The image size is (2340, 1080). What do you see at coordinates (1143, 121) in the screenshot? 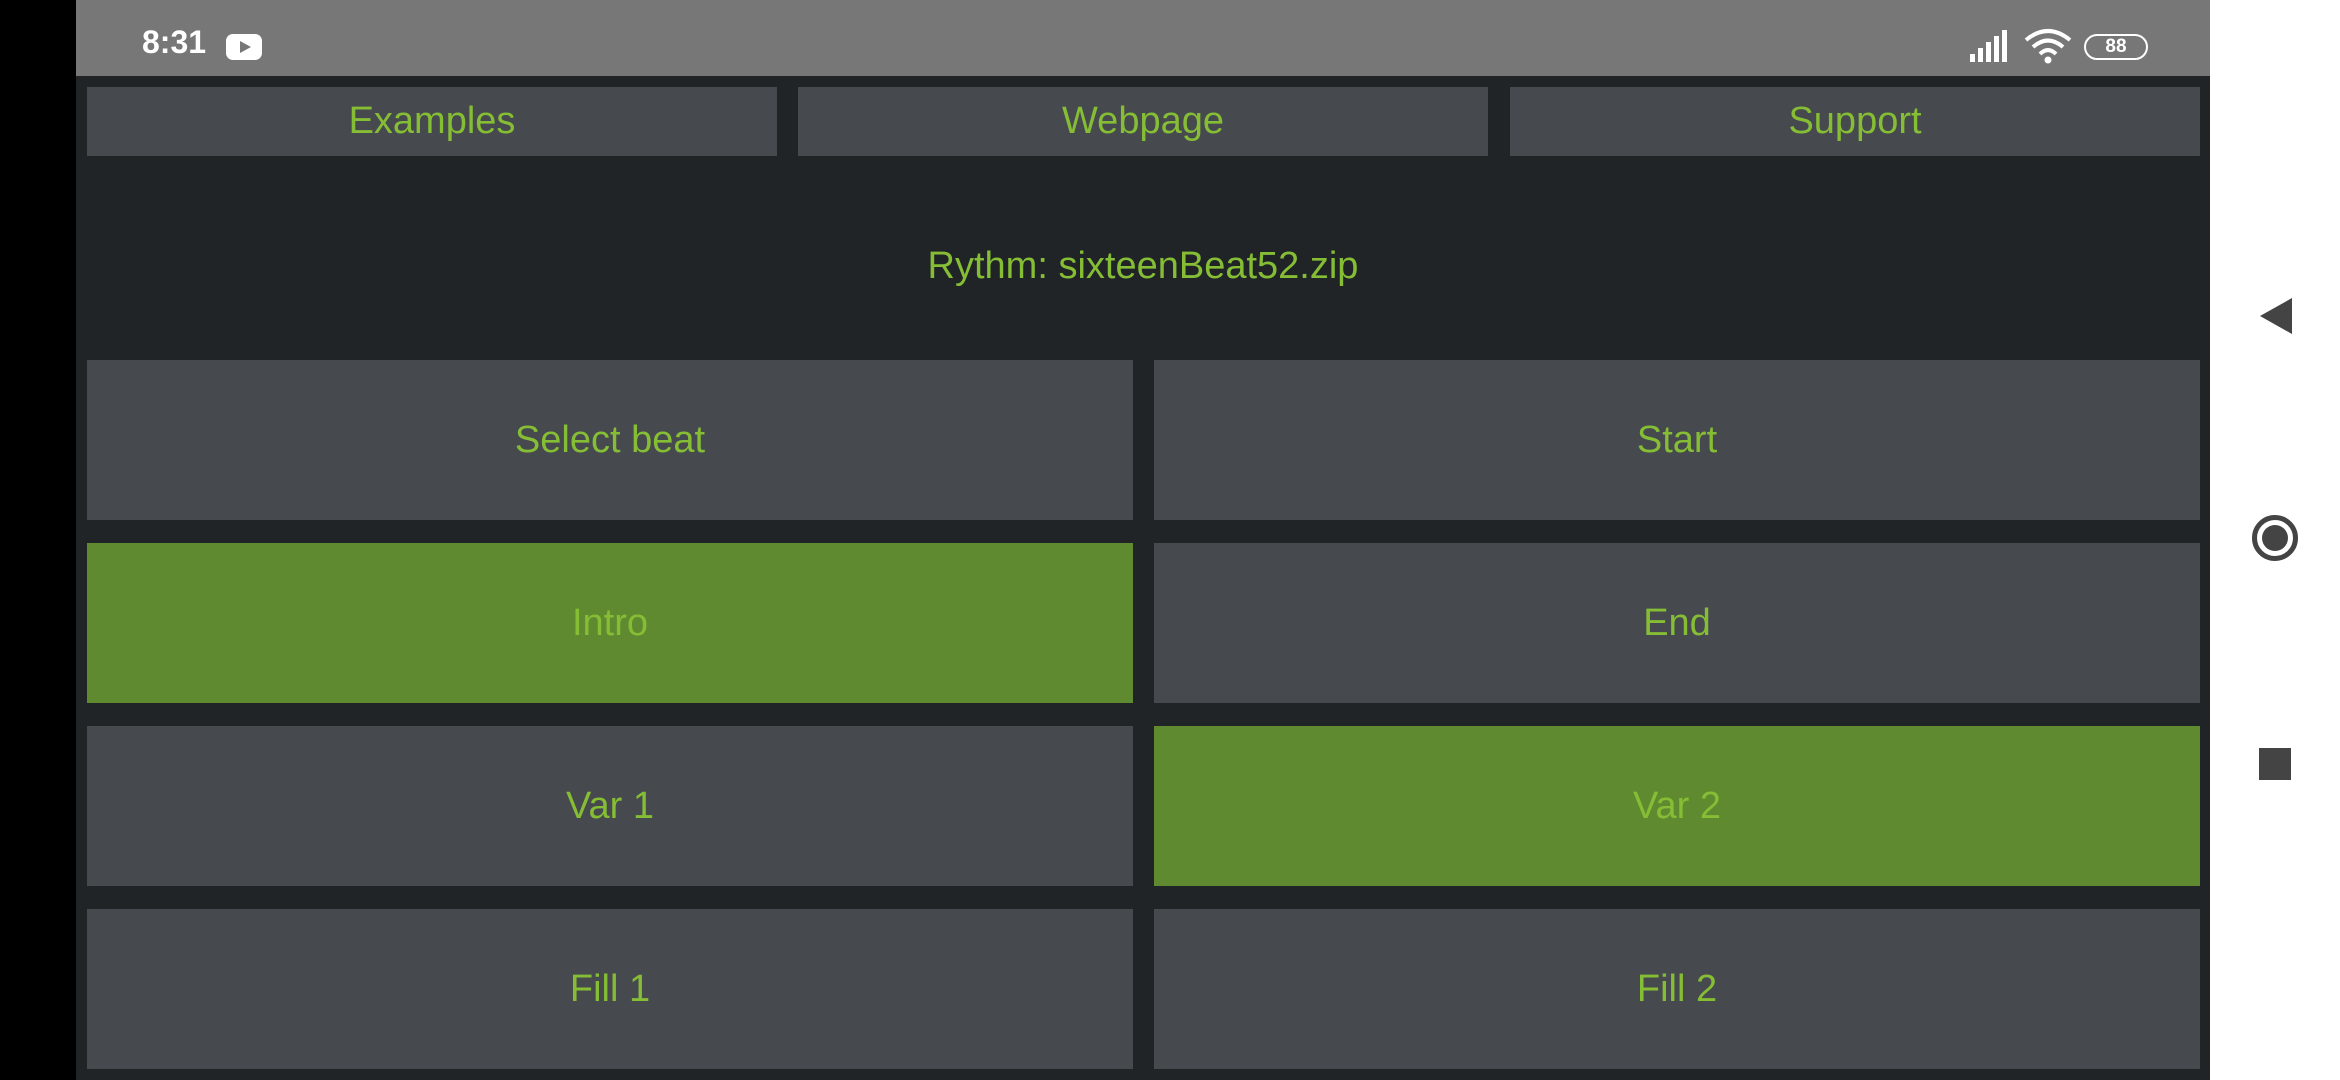
I see `webpage-button: Webpage` at bounding box center [1143, 121].